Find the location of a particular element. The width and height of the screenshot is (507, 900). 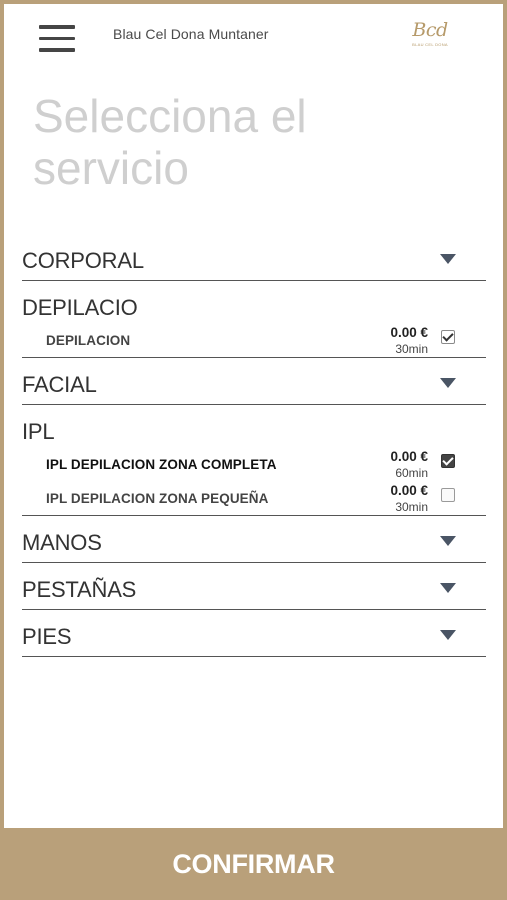

category-header: MANOS is located at coordinates (254, 539).